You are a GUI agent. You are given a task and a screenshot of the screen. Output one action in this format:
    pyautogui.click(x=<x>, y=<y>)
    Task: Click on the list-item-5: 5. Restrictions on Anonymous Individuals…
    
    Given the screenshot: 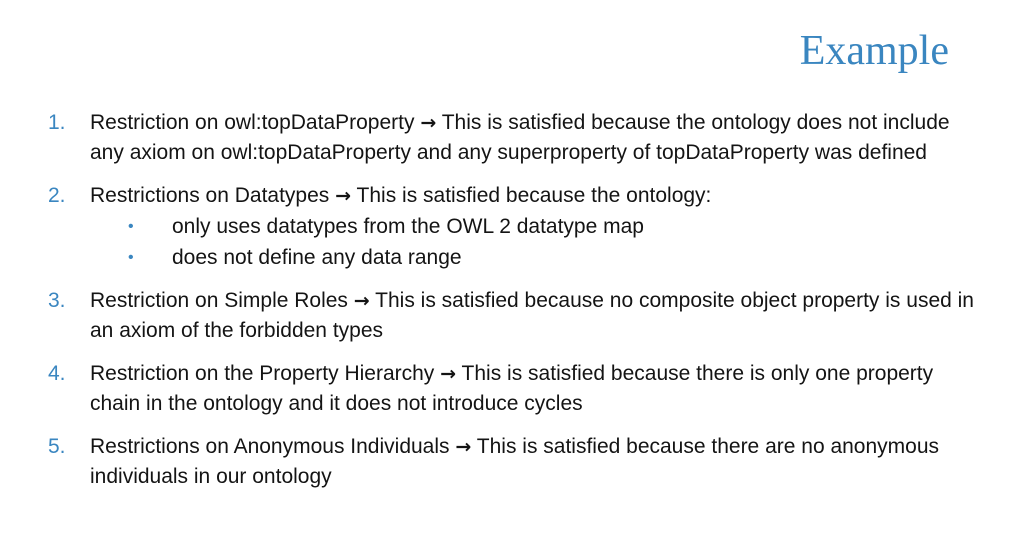 What is the action you would take?
    pyautogui.click(x=518, y=462)
    